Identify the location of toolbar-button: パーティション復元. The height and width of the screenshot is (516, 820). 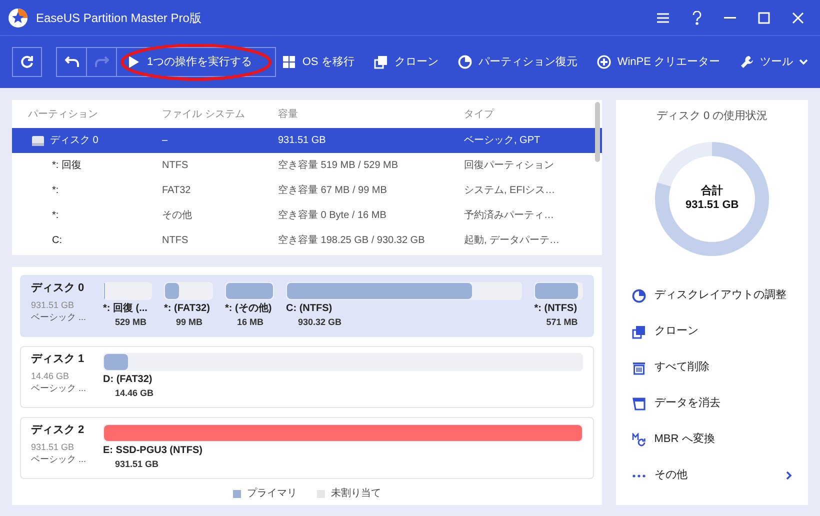
(518, 62).